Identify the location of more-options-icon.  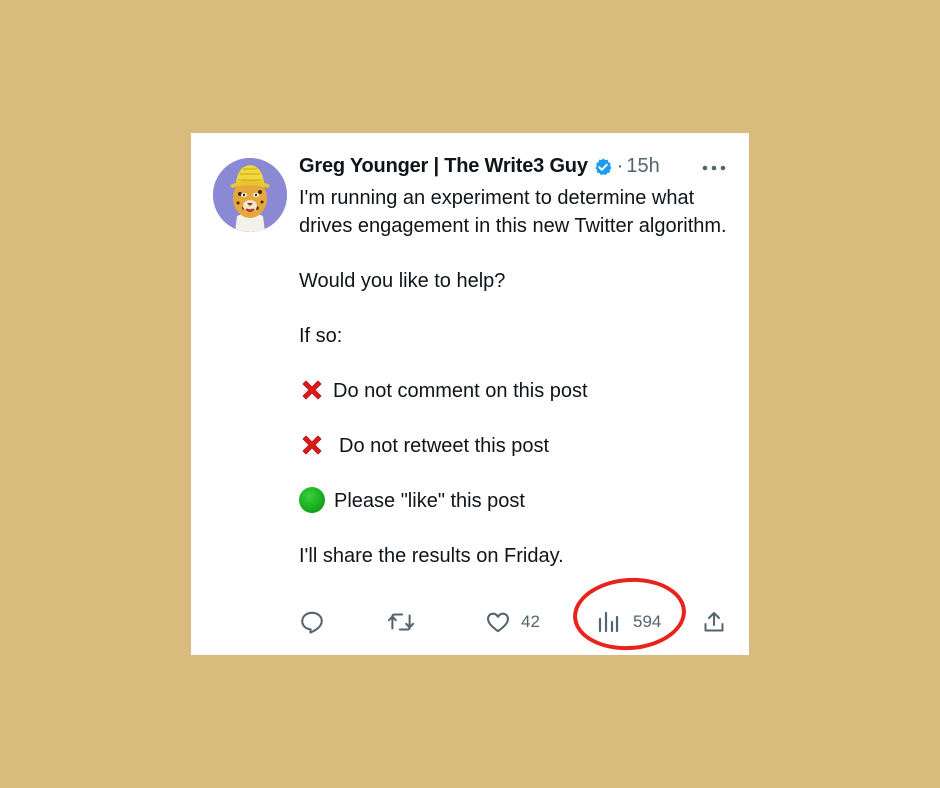
(714, 168).